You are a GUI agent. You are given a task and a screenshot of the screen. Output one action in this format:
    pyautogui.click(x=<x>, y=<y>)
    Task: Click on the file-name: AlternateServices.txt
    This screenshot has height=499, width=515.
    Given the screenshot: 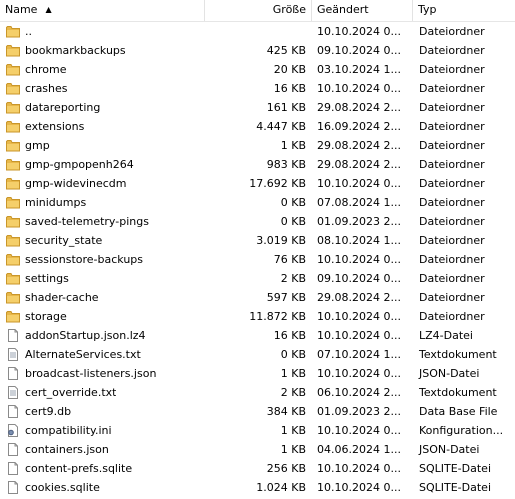 What is the action you would take?
    pyautogui.click(x=83, y=354)
    